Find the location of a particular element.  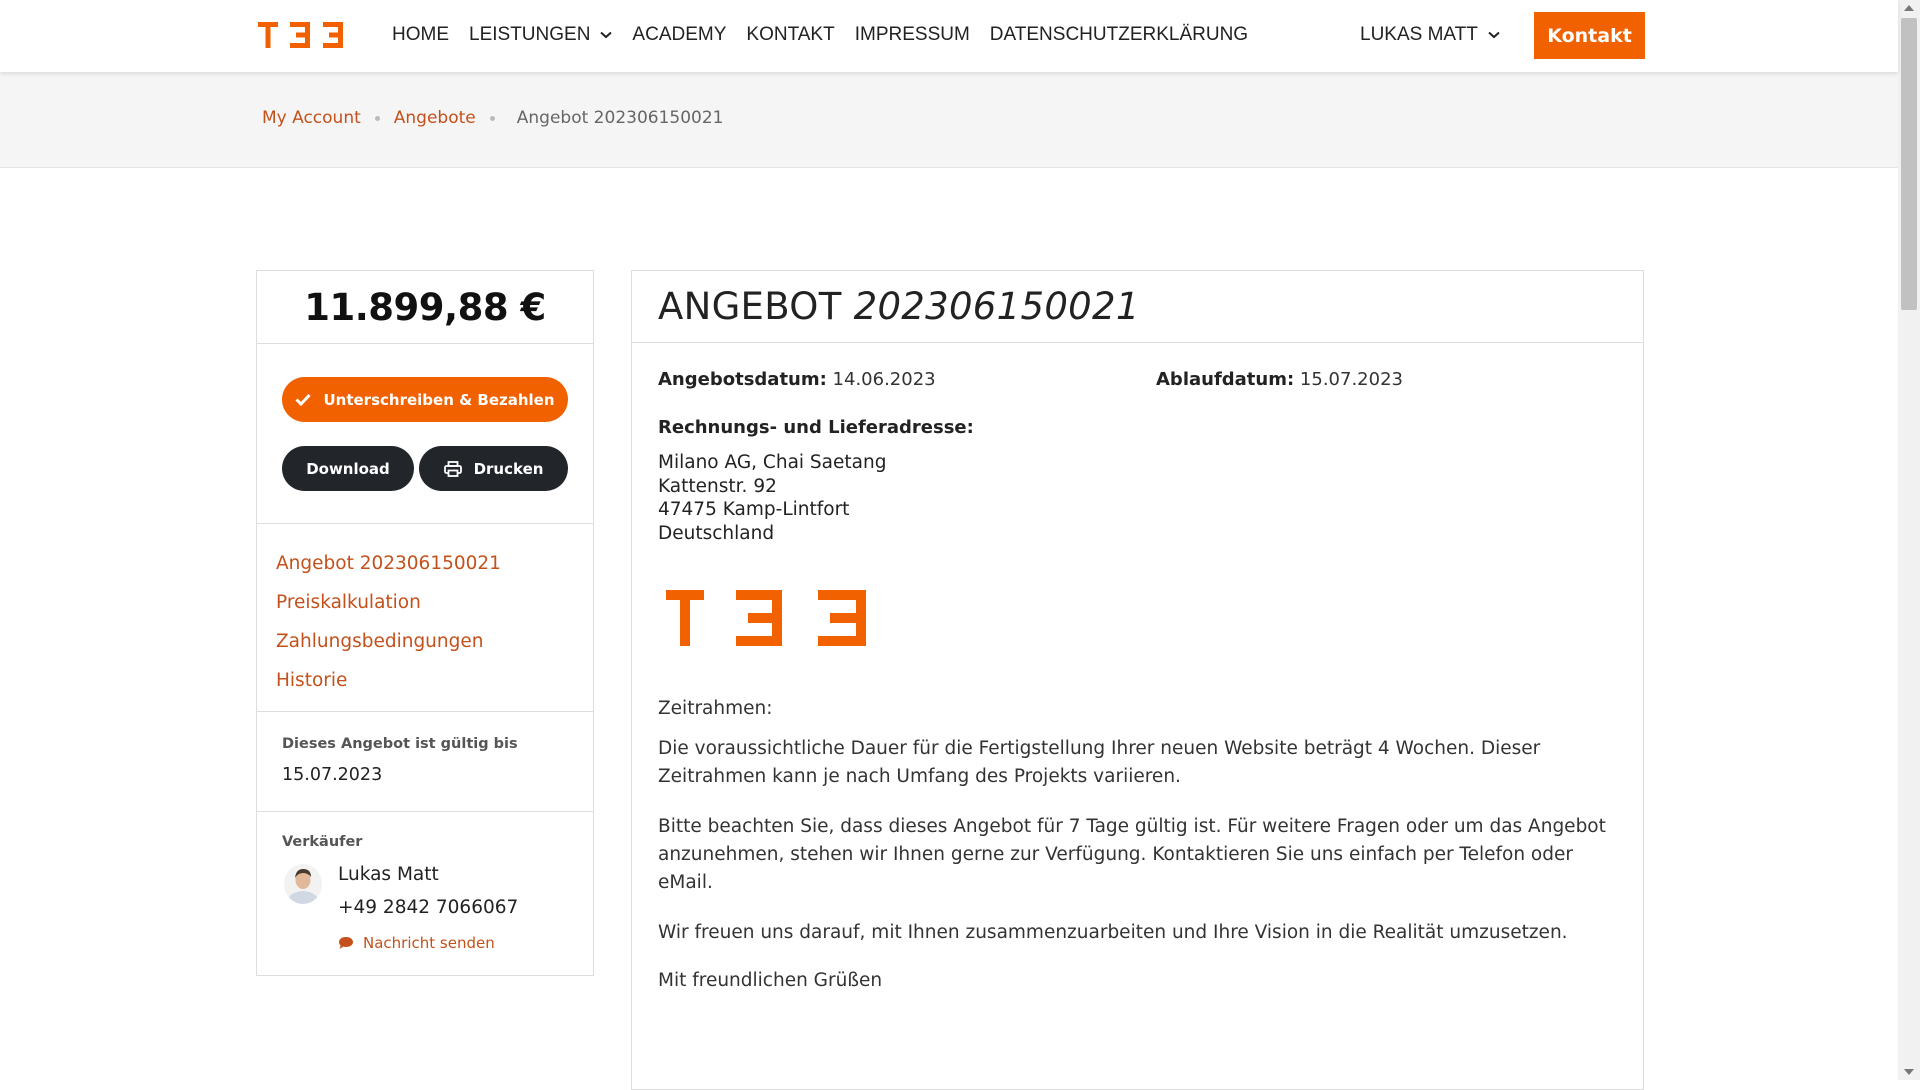

seller-phone: +49 2842 7066067 is located at coordinates (428, 907).